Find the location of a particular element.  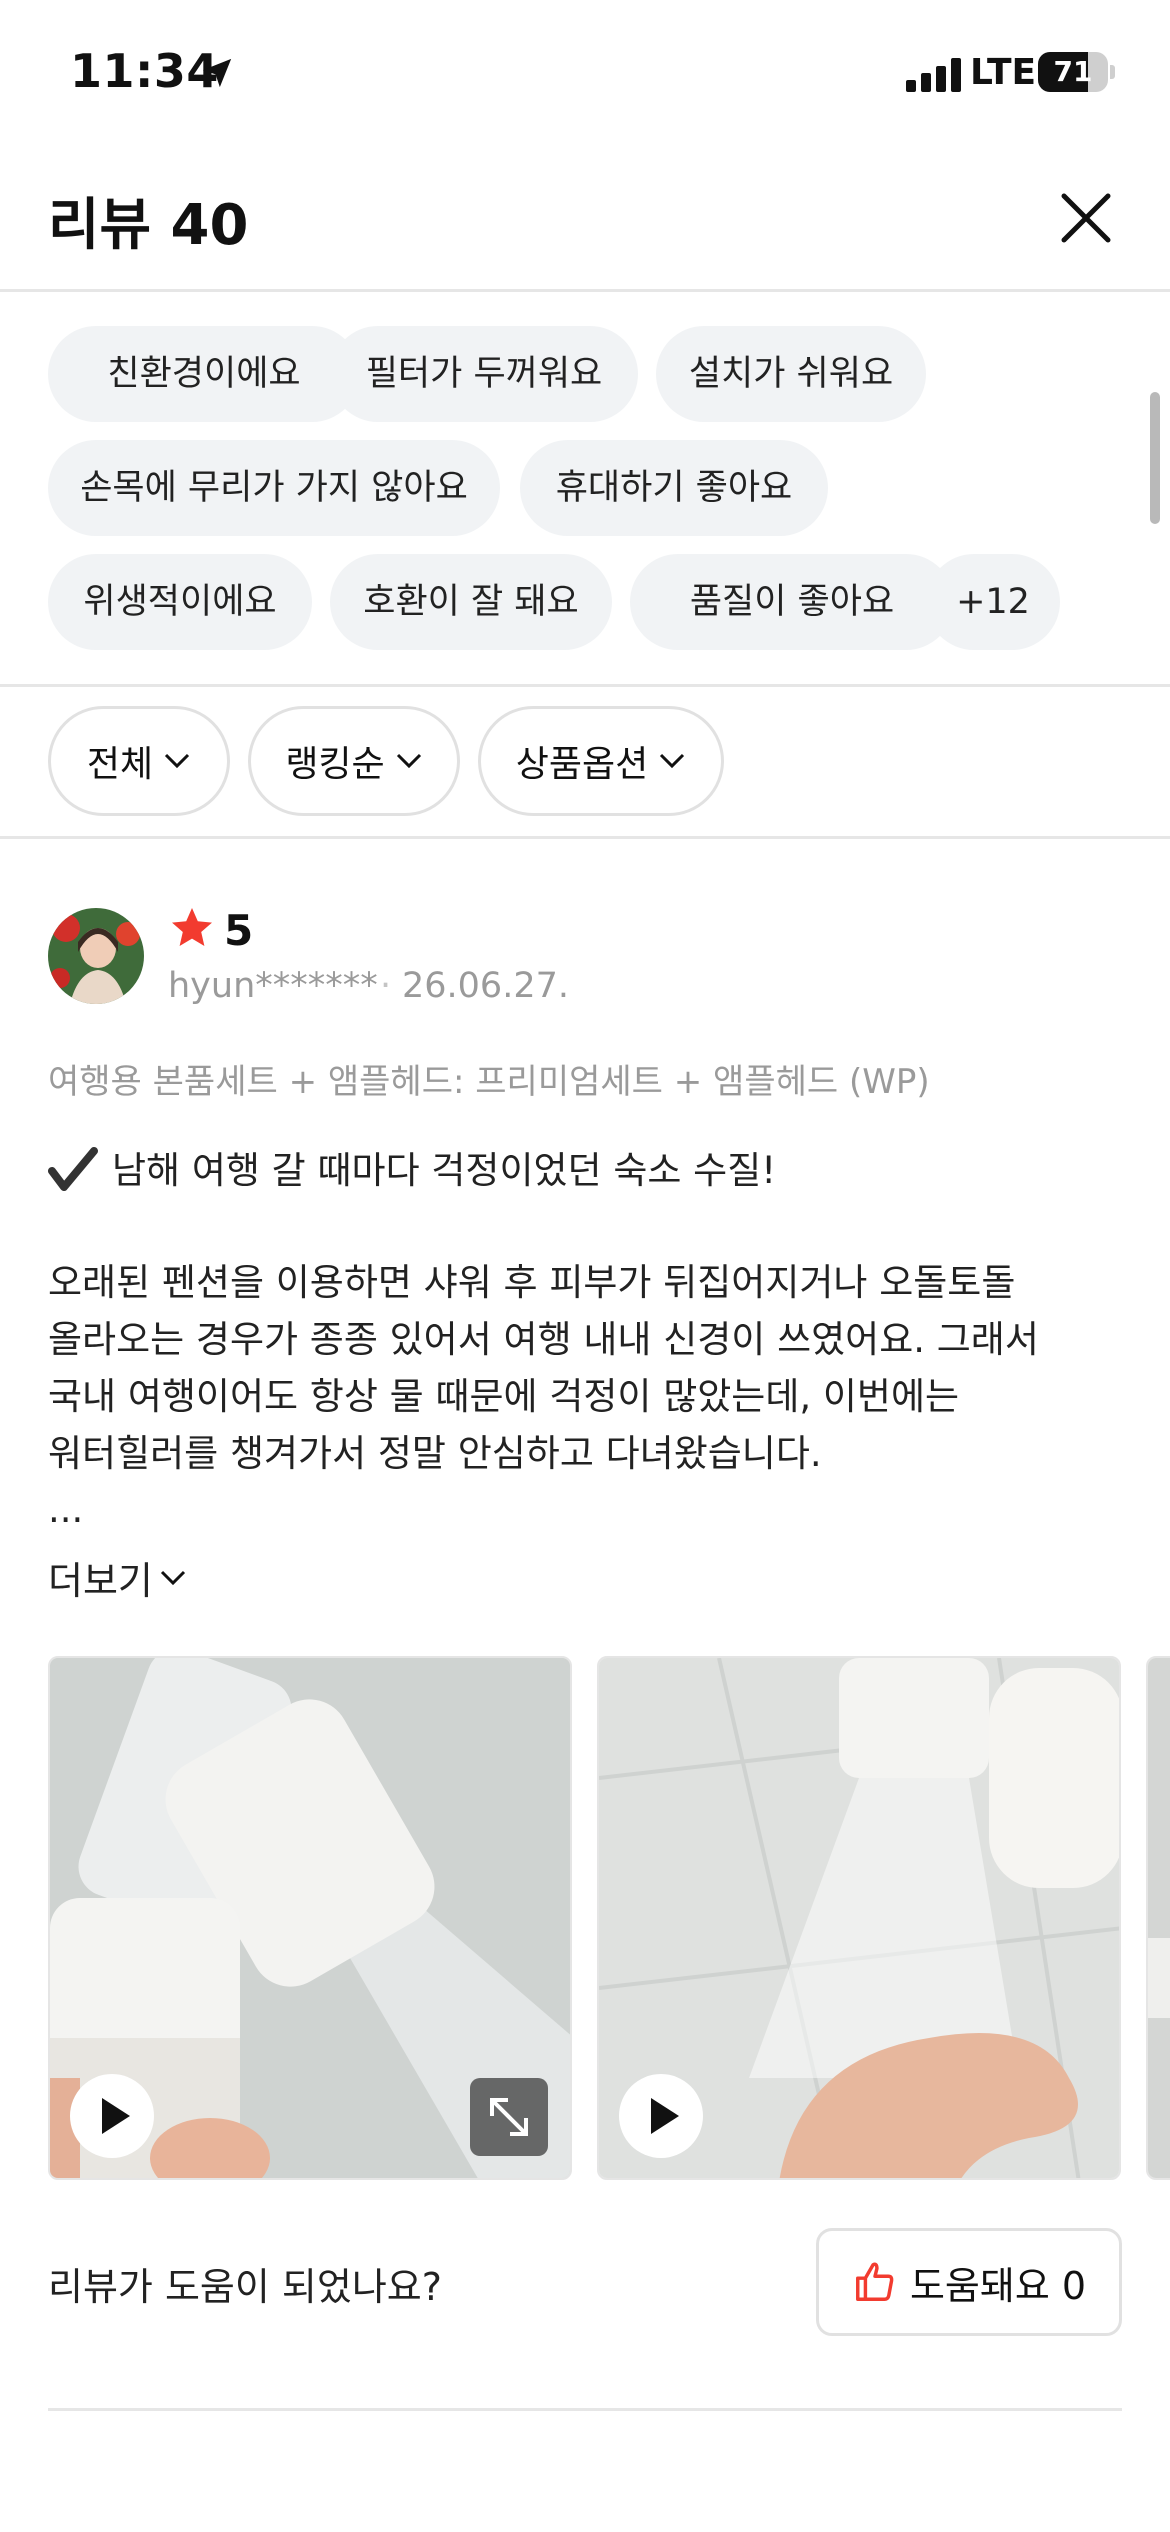

keyword-chip: 필터가 두꺼워요 is located at coordinates (484, 374).